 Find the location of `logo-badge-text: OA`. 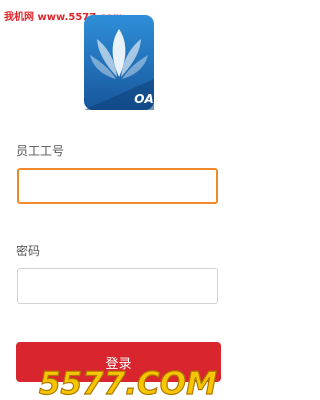

logo-badge-text: OA is located at coordinates (144, 99).